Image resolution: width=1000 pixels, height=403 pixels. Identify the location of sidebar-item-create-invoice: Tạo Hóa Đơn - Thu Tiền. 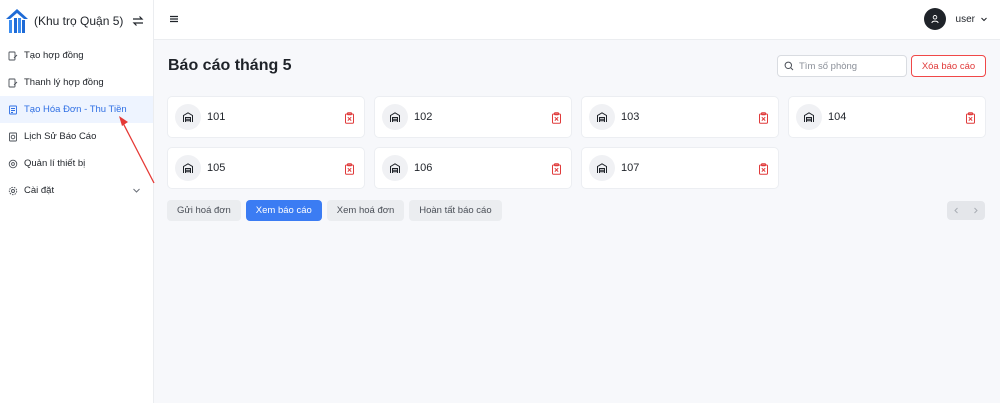
(76, 109).